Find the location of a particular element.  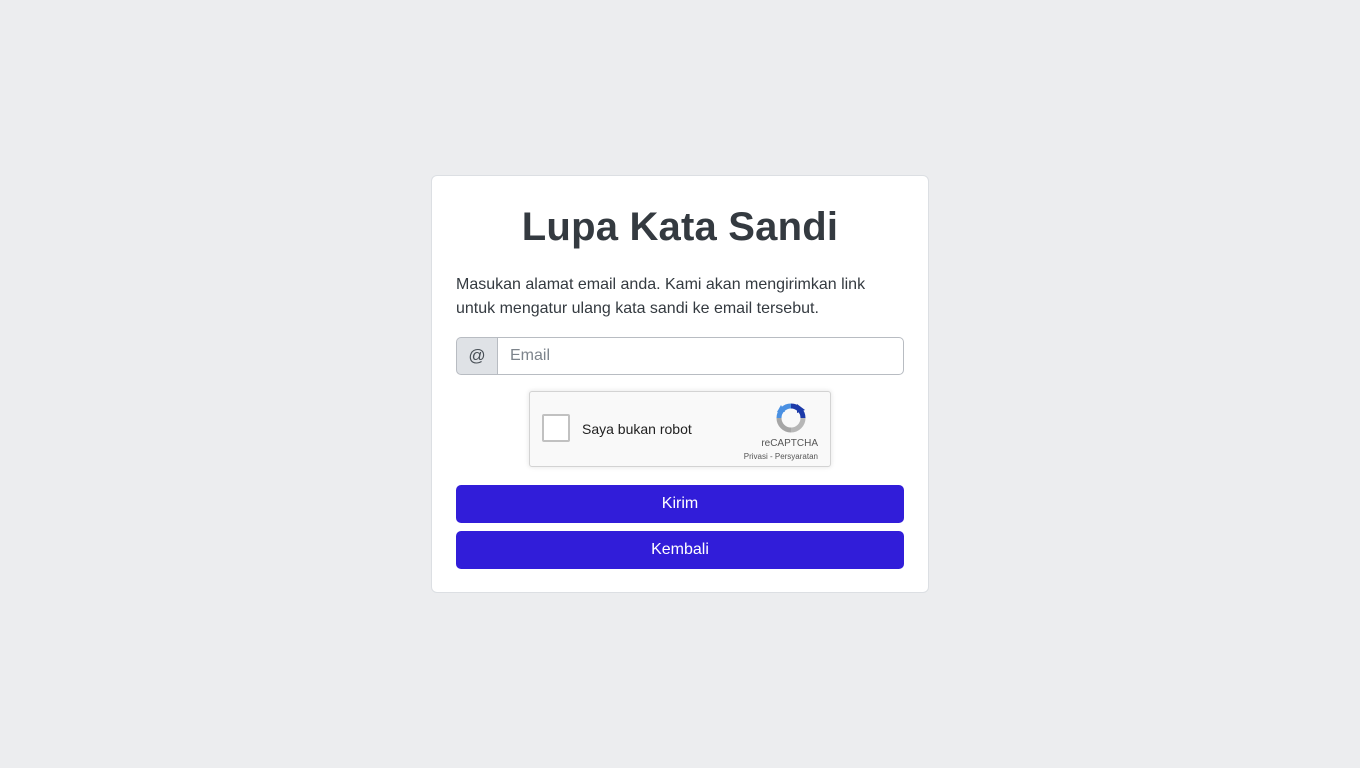

submit-button: Kirim is located at coordinates (680, 504).